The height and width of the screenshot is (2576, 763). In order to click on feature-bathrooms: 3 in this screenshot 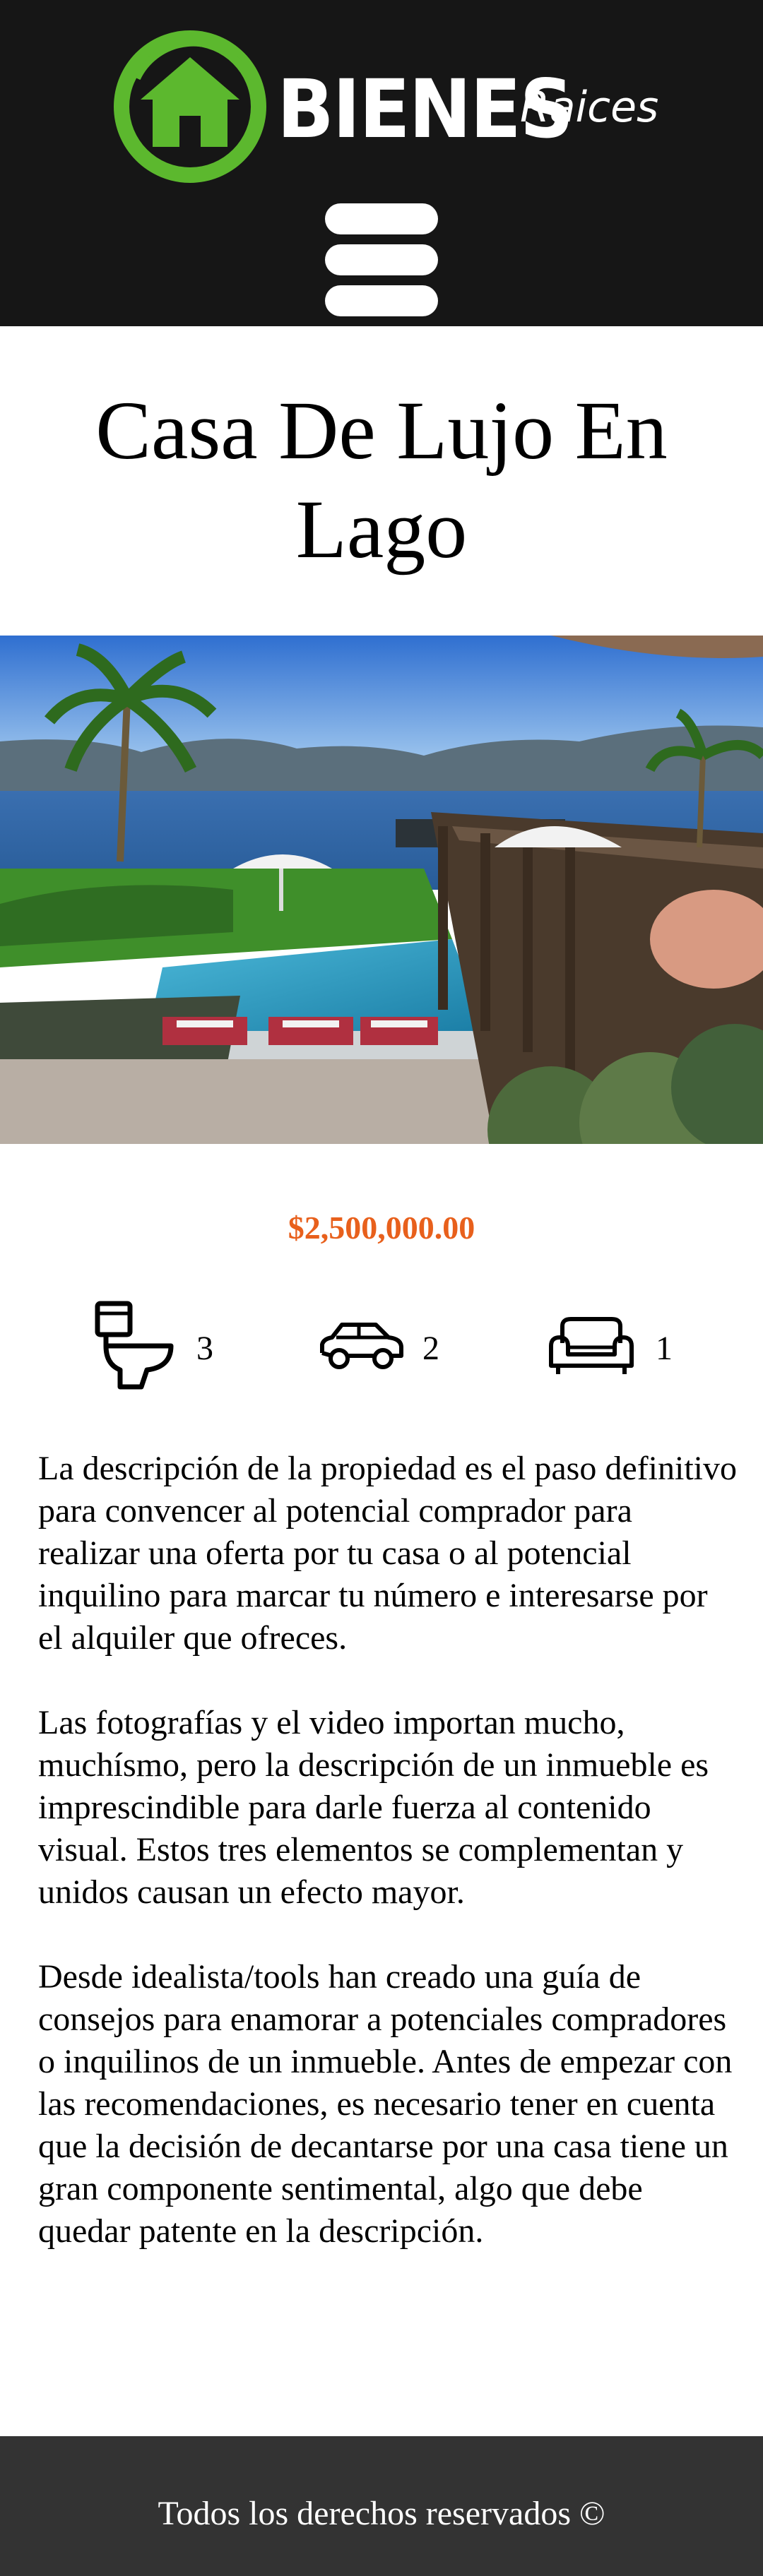, I will do `click(162, 1352)`.